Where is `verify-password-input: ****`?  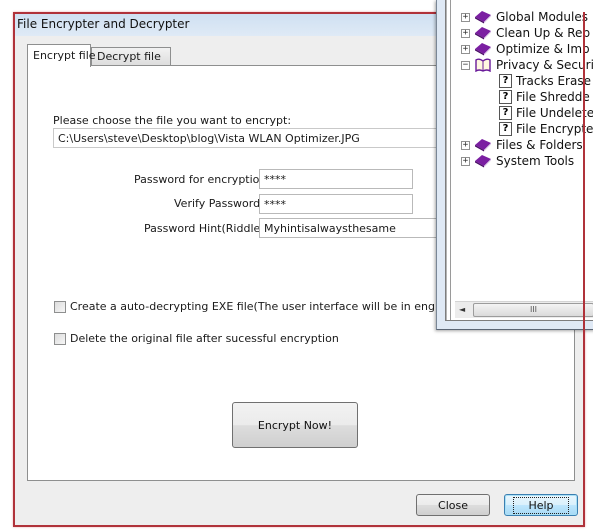 verify-password-input: **** is located at coordinates (336, 204).